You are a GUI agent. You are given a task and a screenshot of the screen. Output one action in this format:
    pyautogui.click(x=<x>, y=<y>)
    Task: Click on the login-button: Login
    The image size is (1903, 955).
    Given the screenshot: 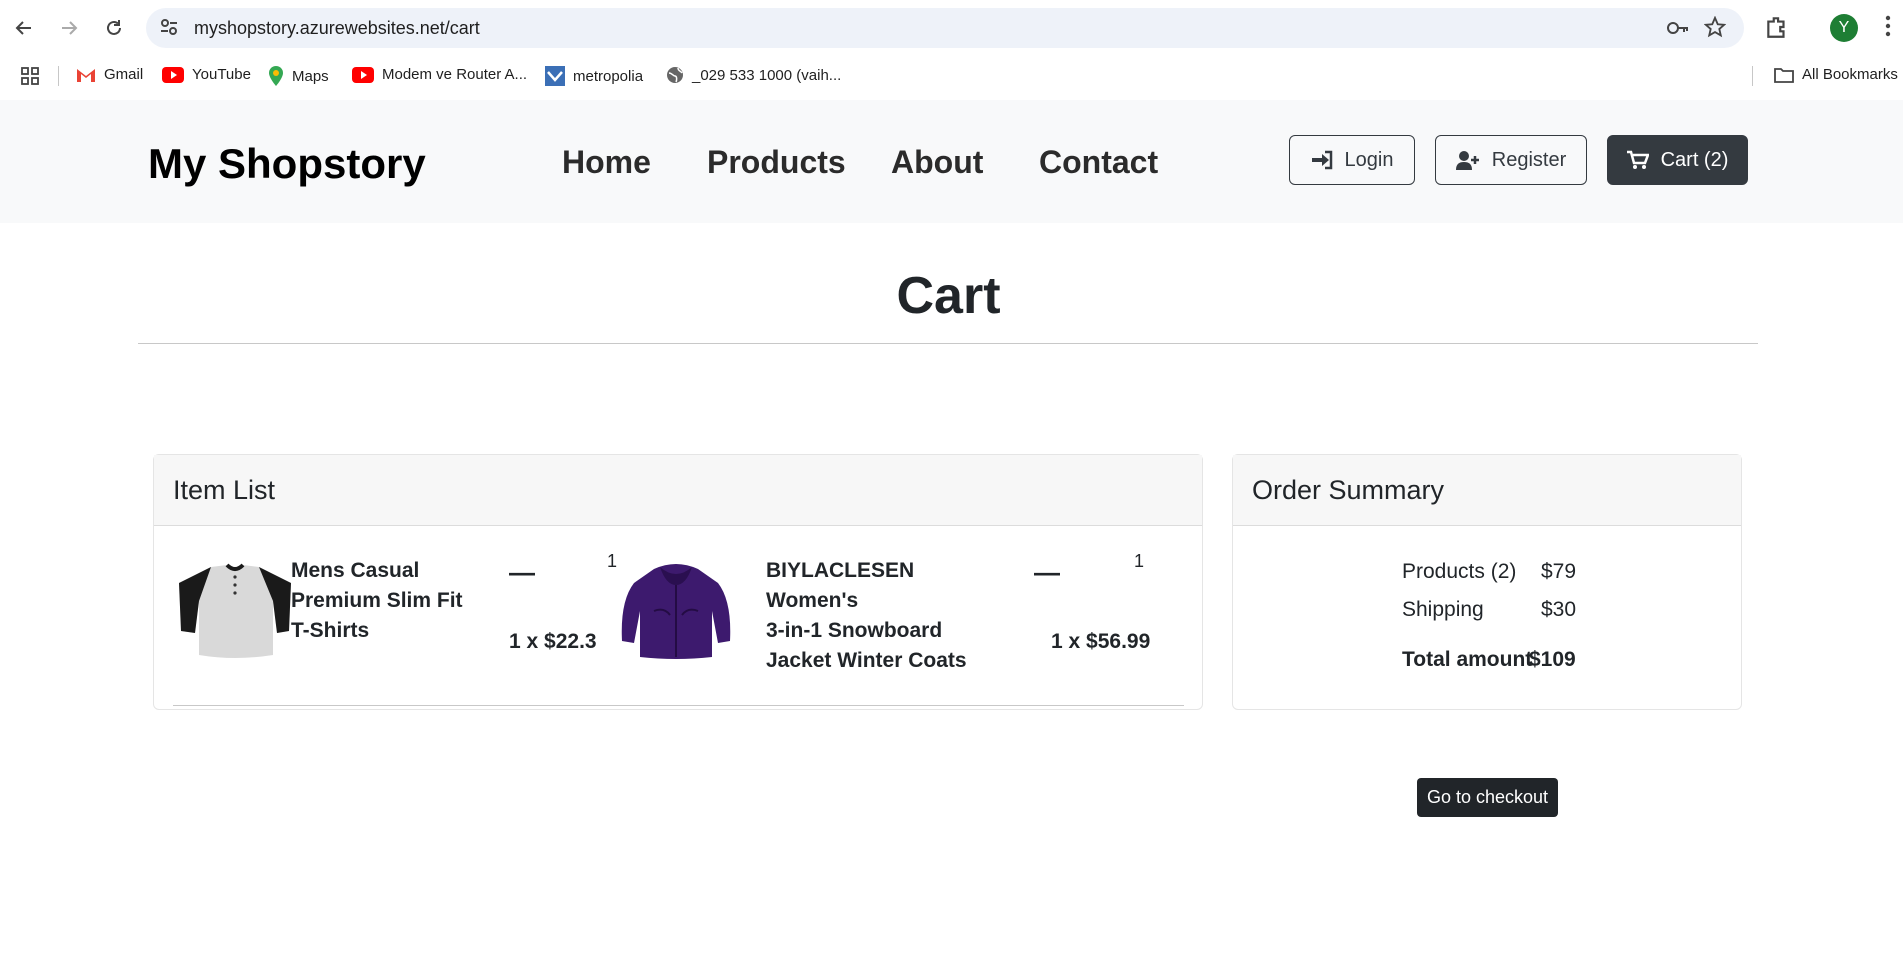 What is the action you would take?
    pyautogui.click(x=1352, y=160)
    